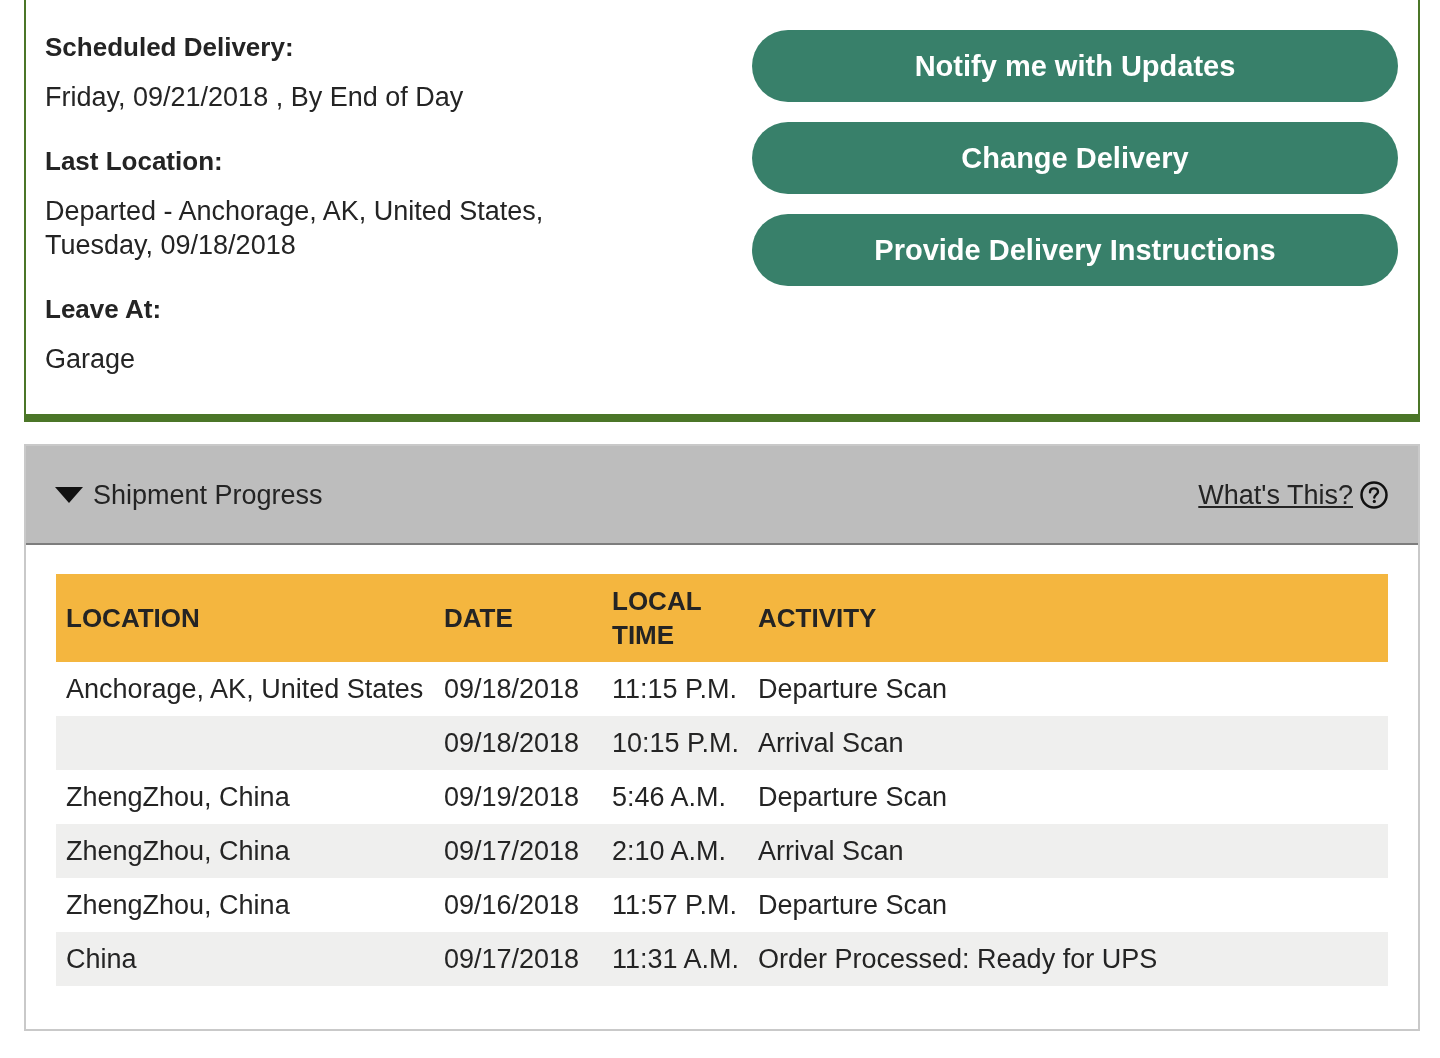 The image size is (1440, 1058). I want to click on time-cell: 10:15 P.M., so click(675, 743).